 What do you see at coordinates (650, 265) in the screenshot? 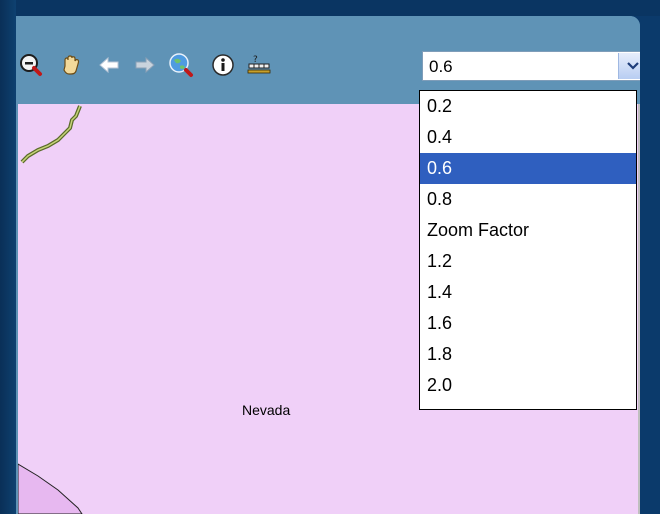
I see `window-right-edge` at bounding box center [650, 265].